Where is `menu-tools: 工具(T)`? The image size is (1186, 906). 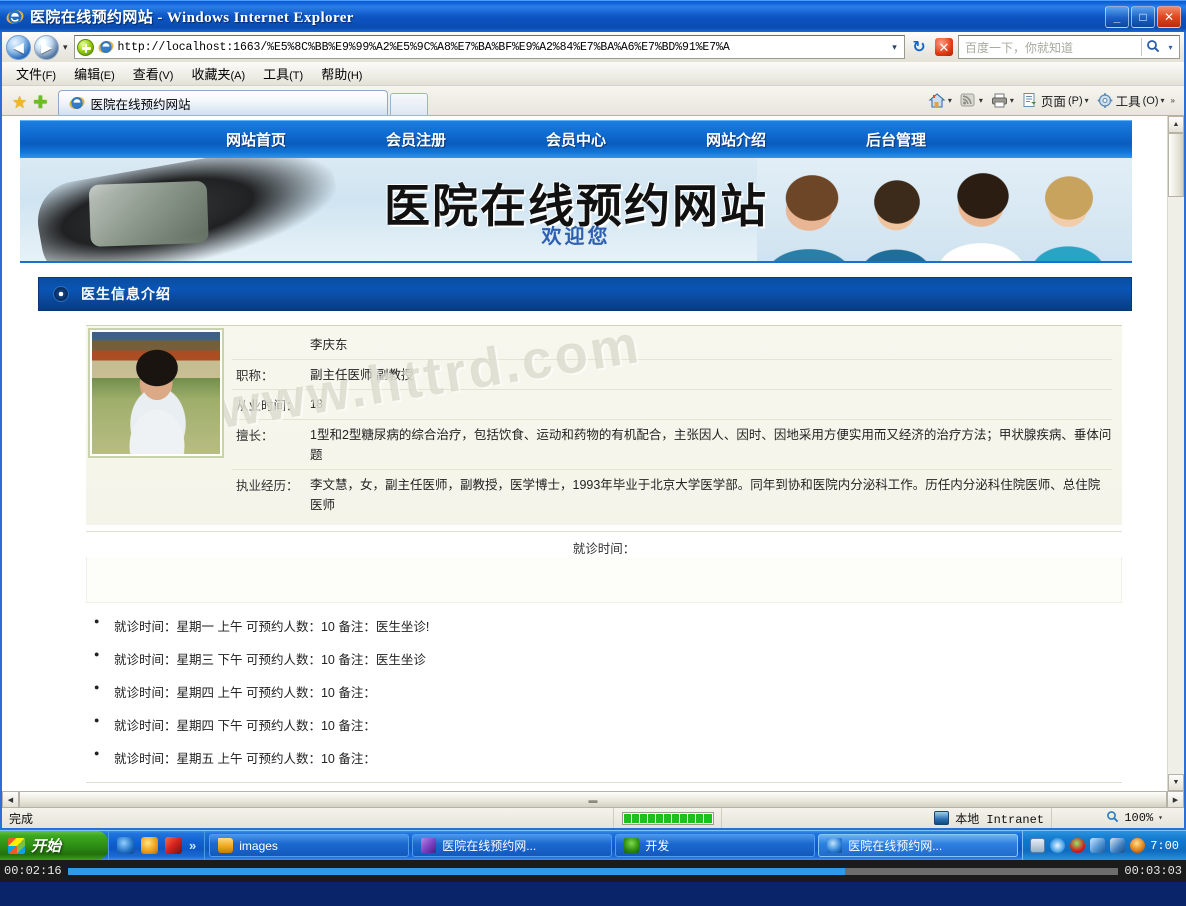 menu-tools: 工具(T) is located at coordinates (283, 73).